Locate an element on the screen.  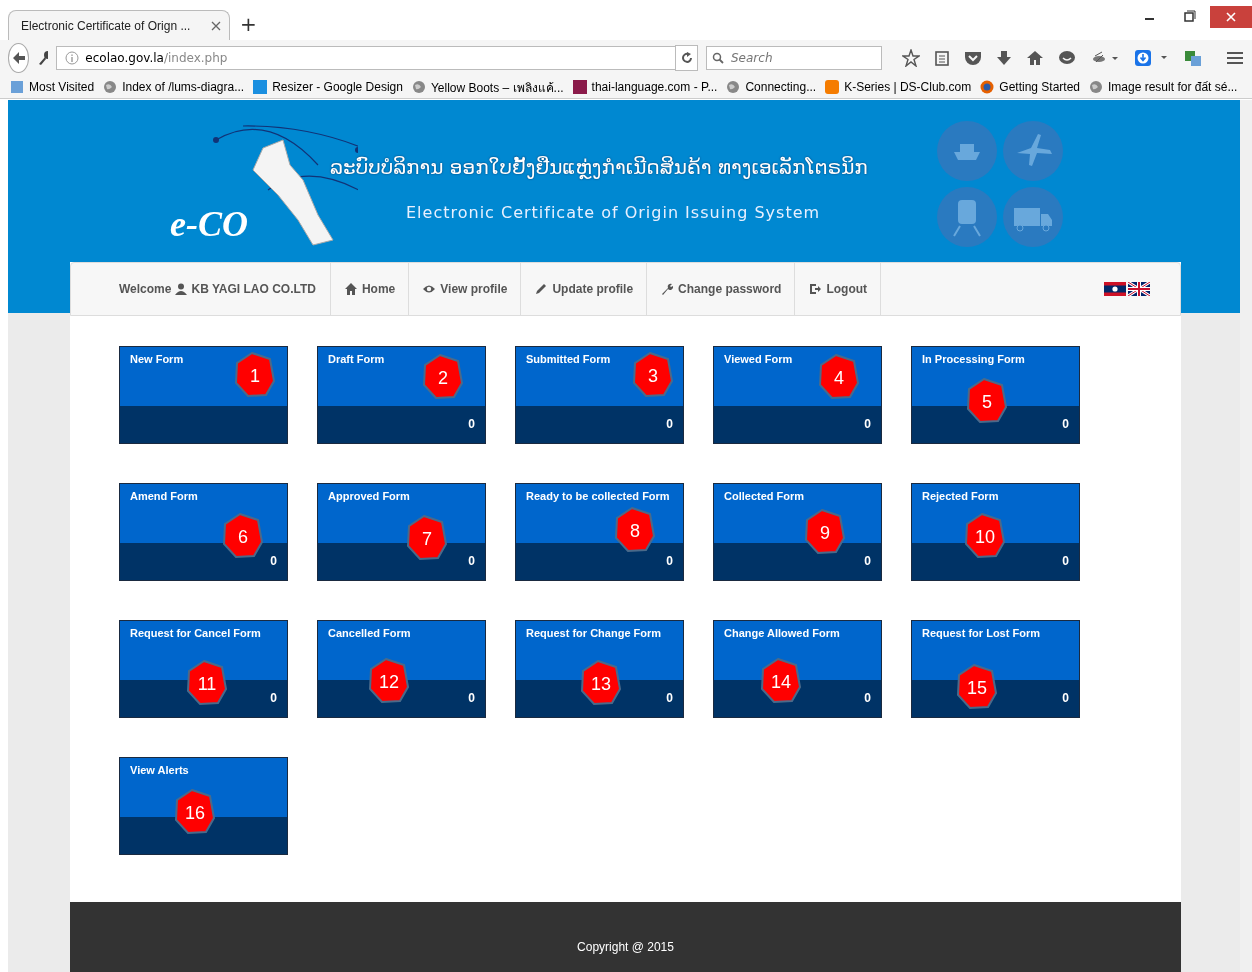
pencil-icon is located at coordinates (541, 289).